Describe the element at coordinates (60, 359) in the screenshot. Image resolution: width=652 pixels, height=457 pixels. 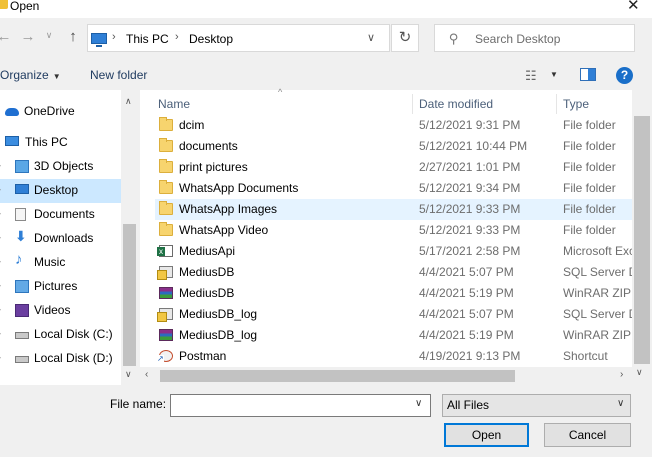
I see `nav-item-local-disk-d: › Local Disk (D:)` at that location.